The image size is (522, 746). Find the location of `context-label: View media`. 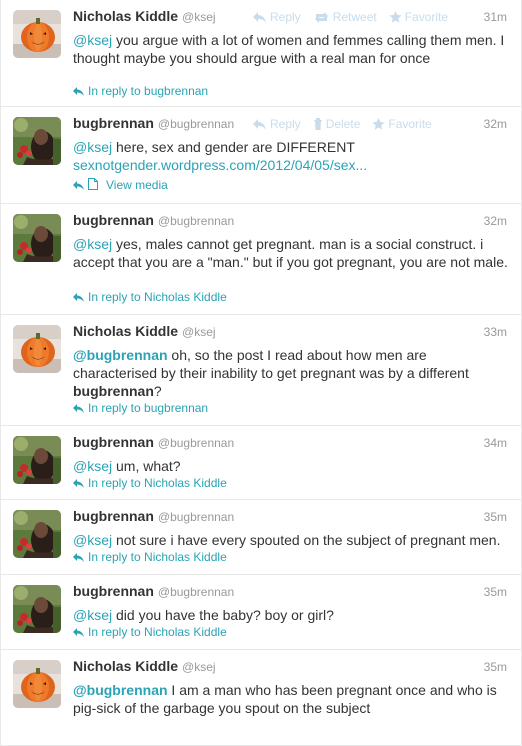

context-label: View media is located at coordinates (137, 185).